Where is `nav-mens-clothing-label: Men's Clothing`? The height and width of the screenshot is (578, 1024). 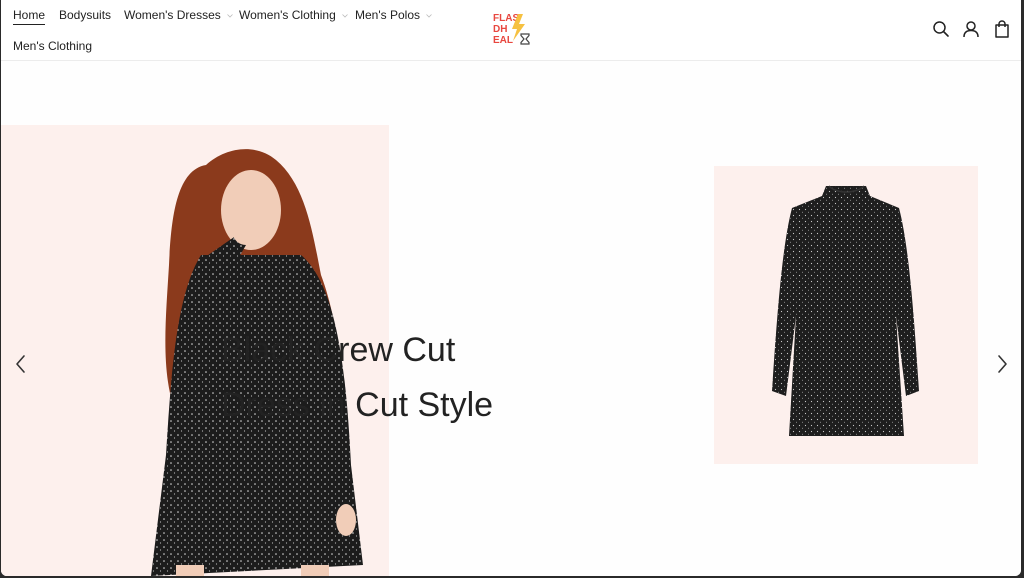 nav-mens-clothing-label: Men's Clothing is located at coordinates (52, 46).